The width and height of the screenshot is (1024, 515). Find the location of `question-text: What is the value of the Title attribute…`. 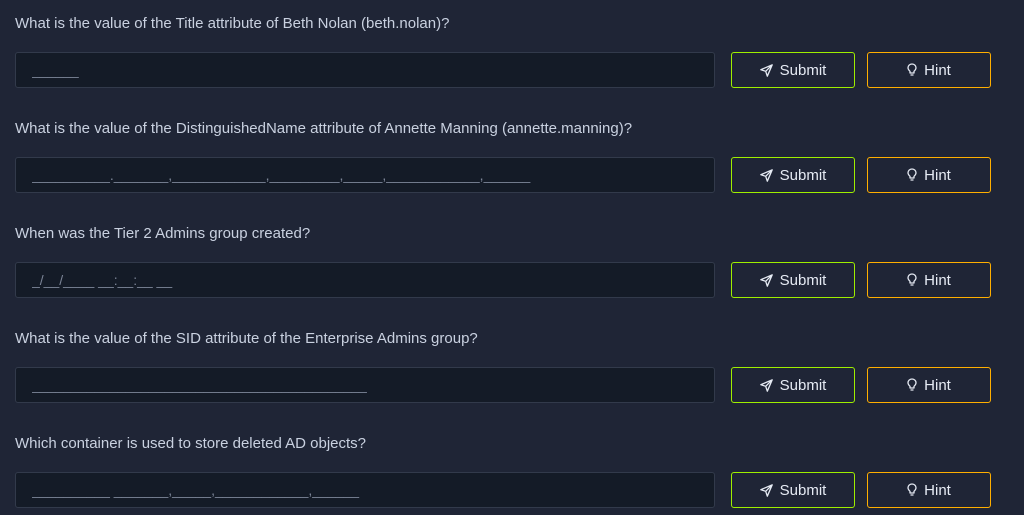

question-text: What is the value of the Title attribute… is located at coordinates (232, 23).